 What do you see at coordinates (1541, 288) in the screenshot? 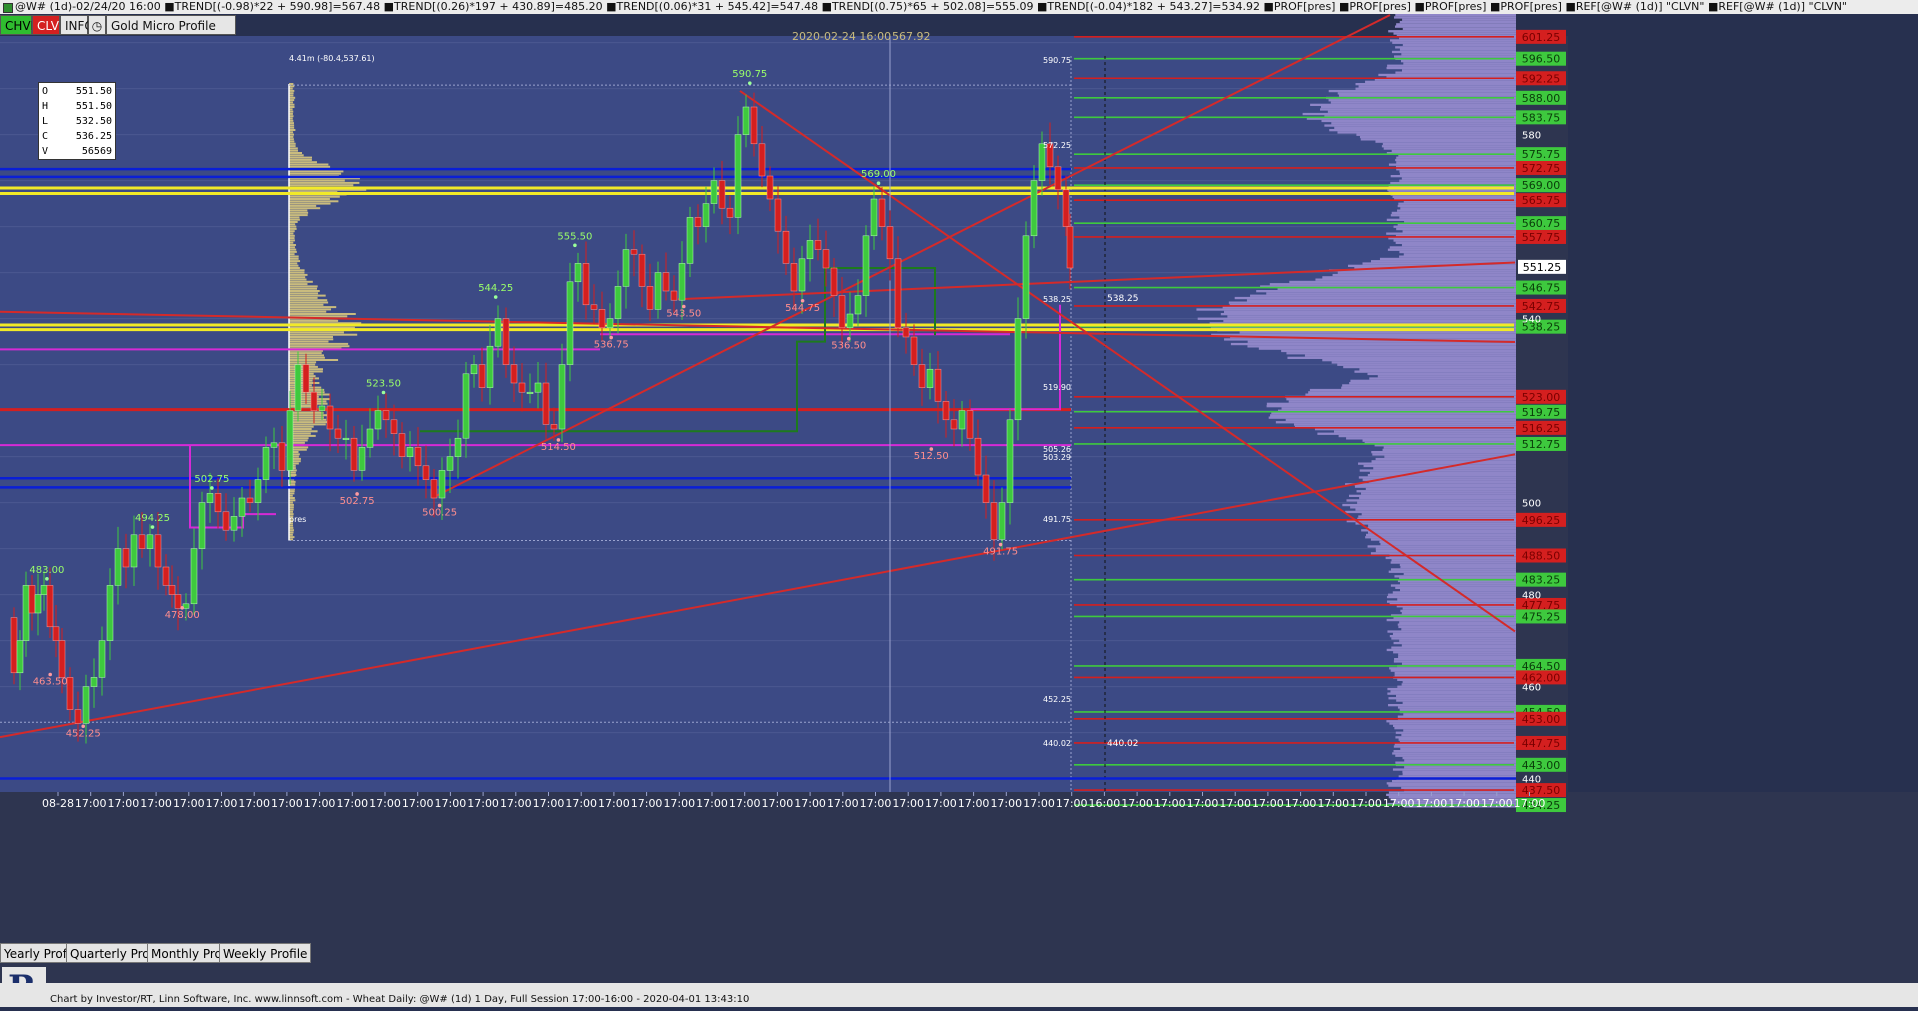
I see `level-label: 546.75` at bounding box center [1541, 288].